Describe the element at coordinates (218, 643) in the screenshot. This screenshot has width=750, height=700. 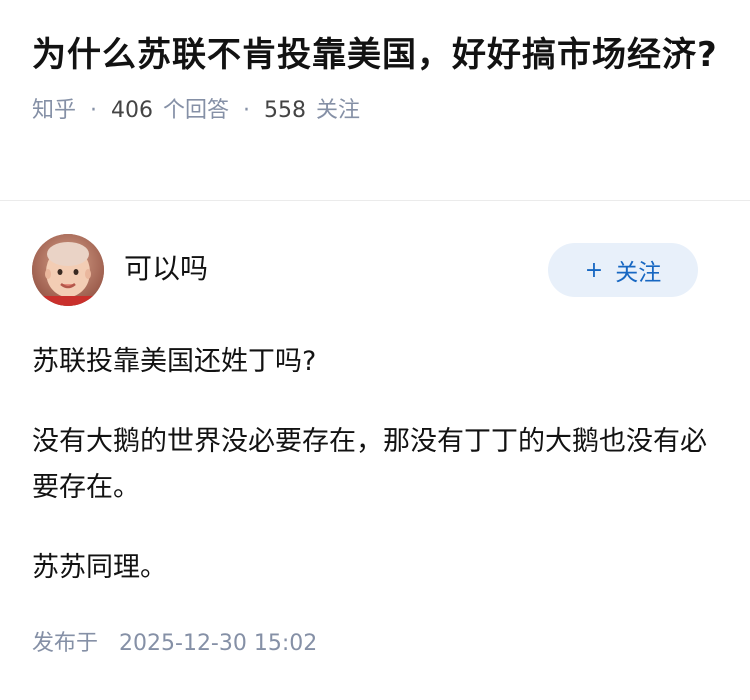
I see `publish-timestamp: 2025-12-30 15:02` at that location.